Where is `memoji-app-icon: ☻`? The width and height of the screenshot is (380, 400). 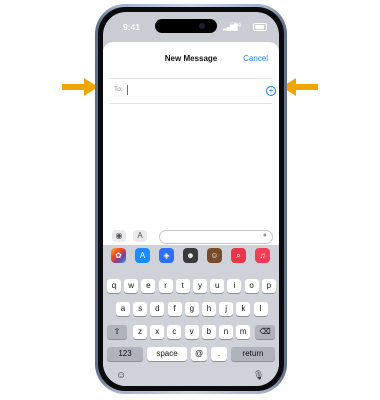
memoji-app-icon: ☻ is located at coordinates (190, 255).